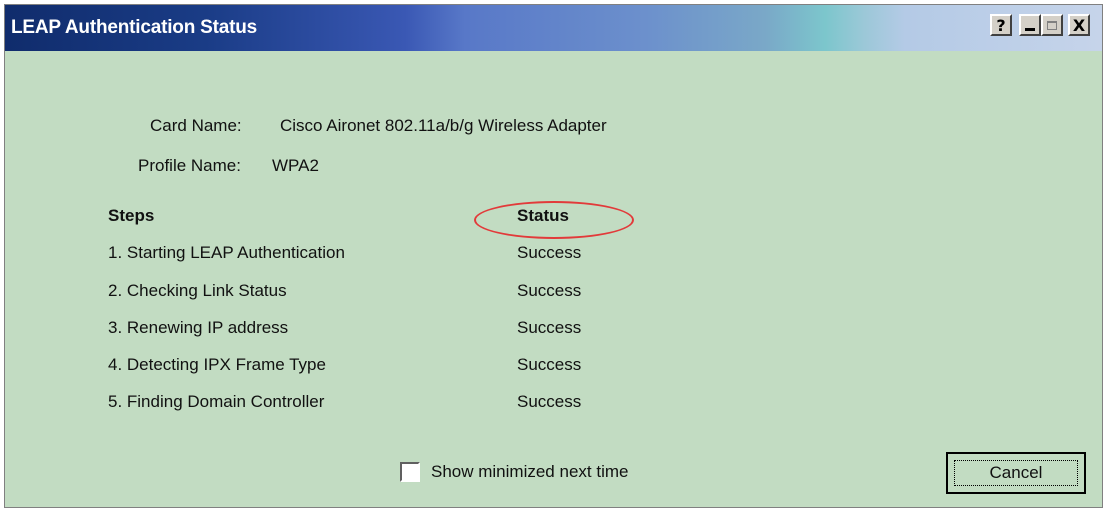 This screenshot has height=512, width=1109. I want to click on status-highlight-ellipse, so click(554, 220).